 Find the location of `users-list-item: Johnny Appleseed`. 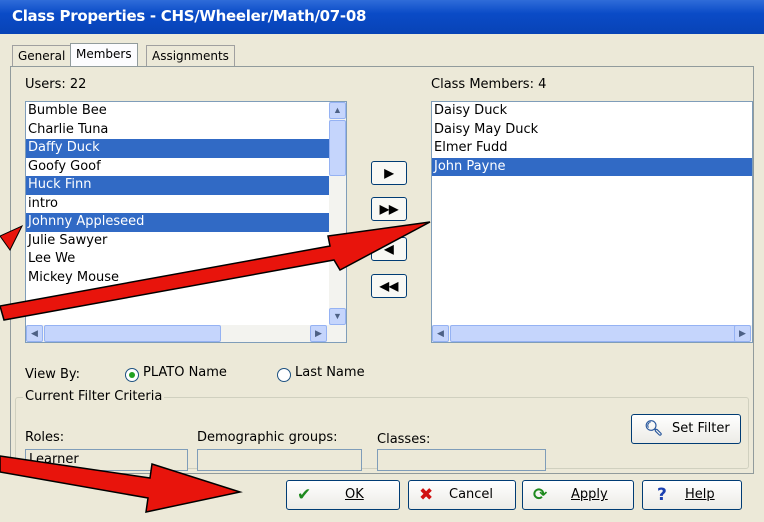

users-list-item: Johnny Appleseed is located at coordinates (186, 222).